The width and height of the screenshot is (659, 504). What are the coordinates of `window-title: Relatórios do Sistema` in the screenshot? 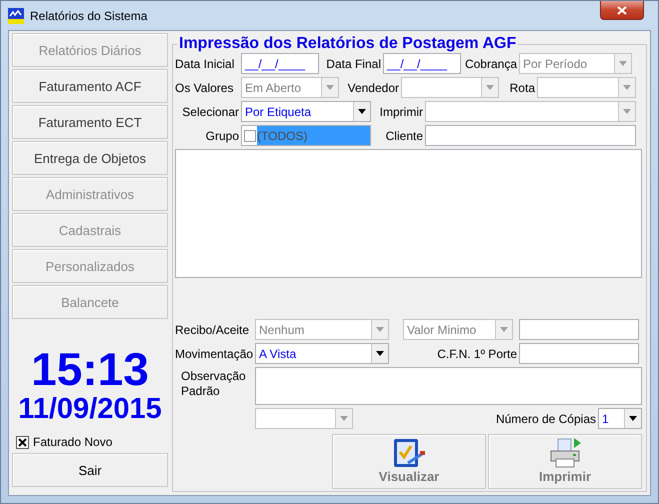 It's located at (89, 15).